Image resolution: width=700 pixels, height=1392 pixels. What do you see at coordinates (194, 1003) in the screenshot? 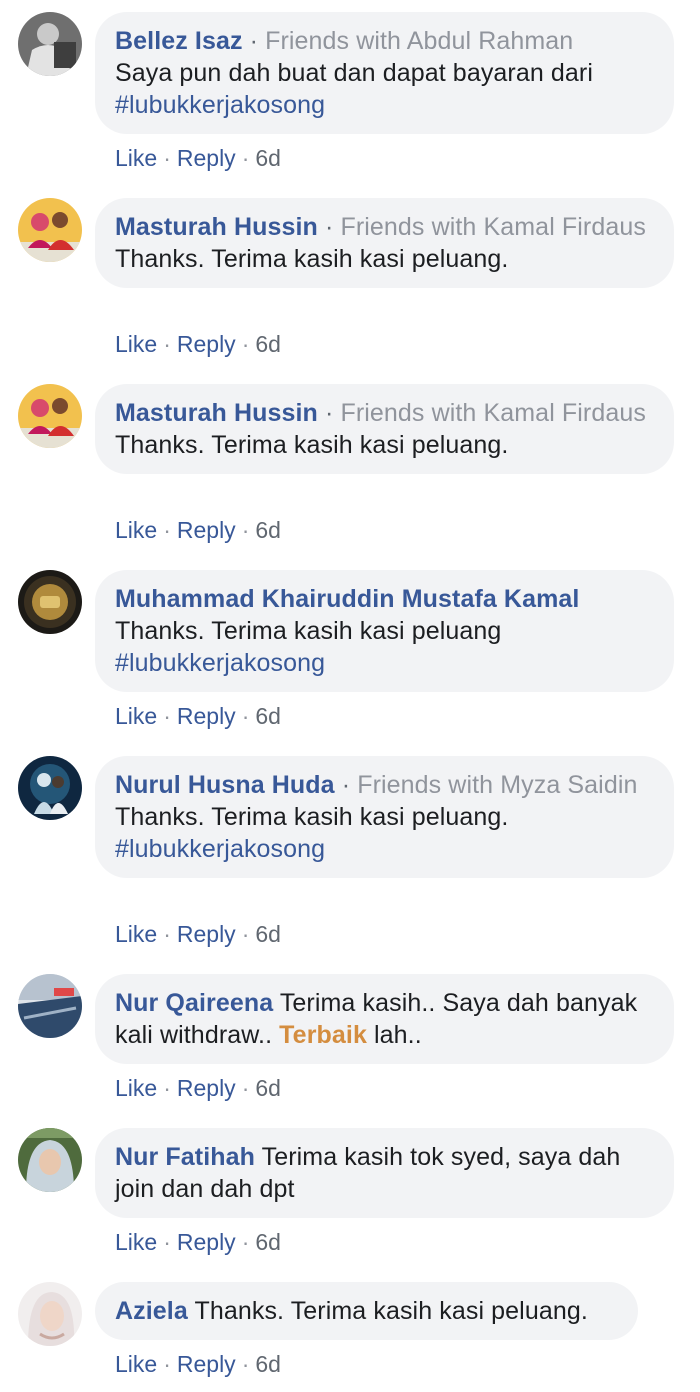
I see `author-name: Nur Qaireena` at bounding box center [194, 1003].